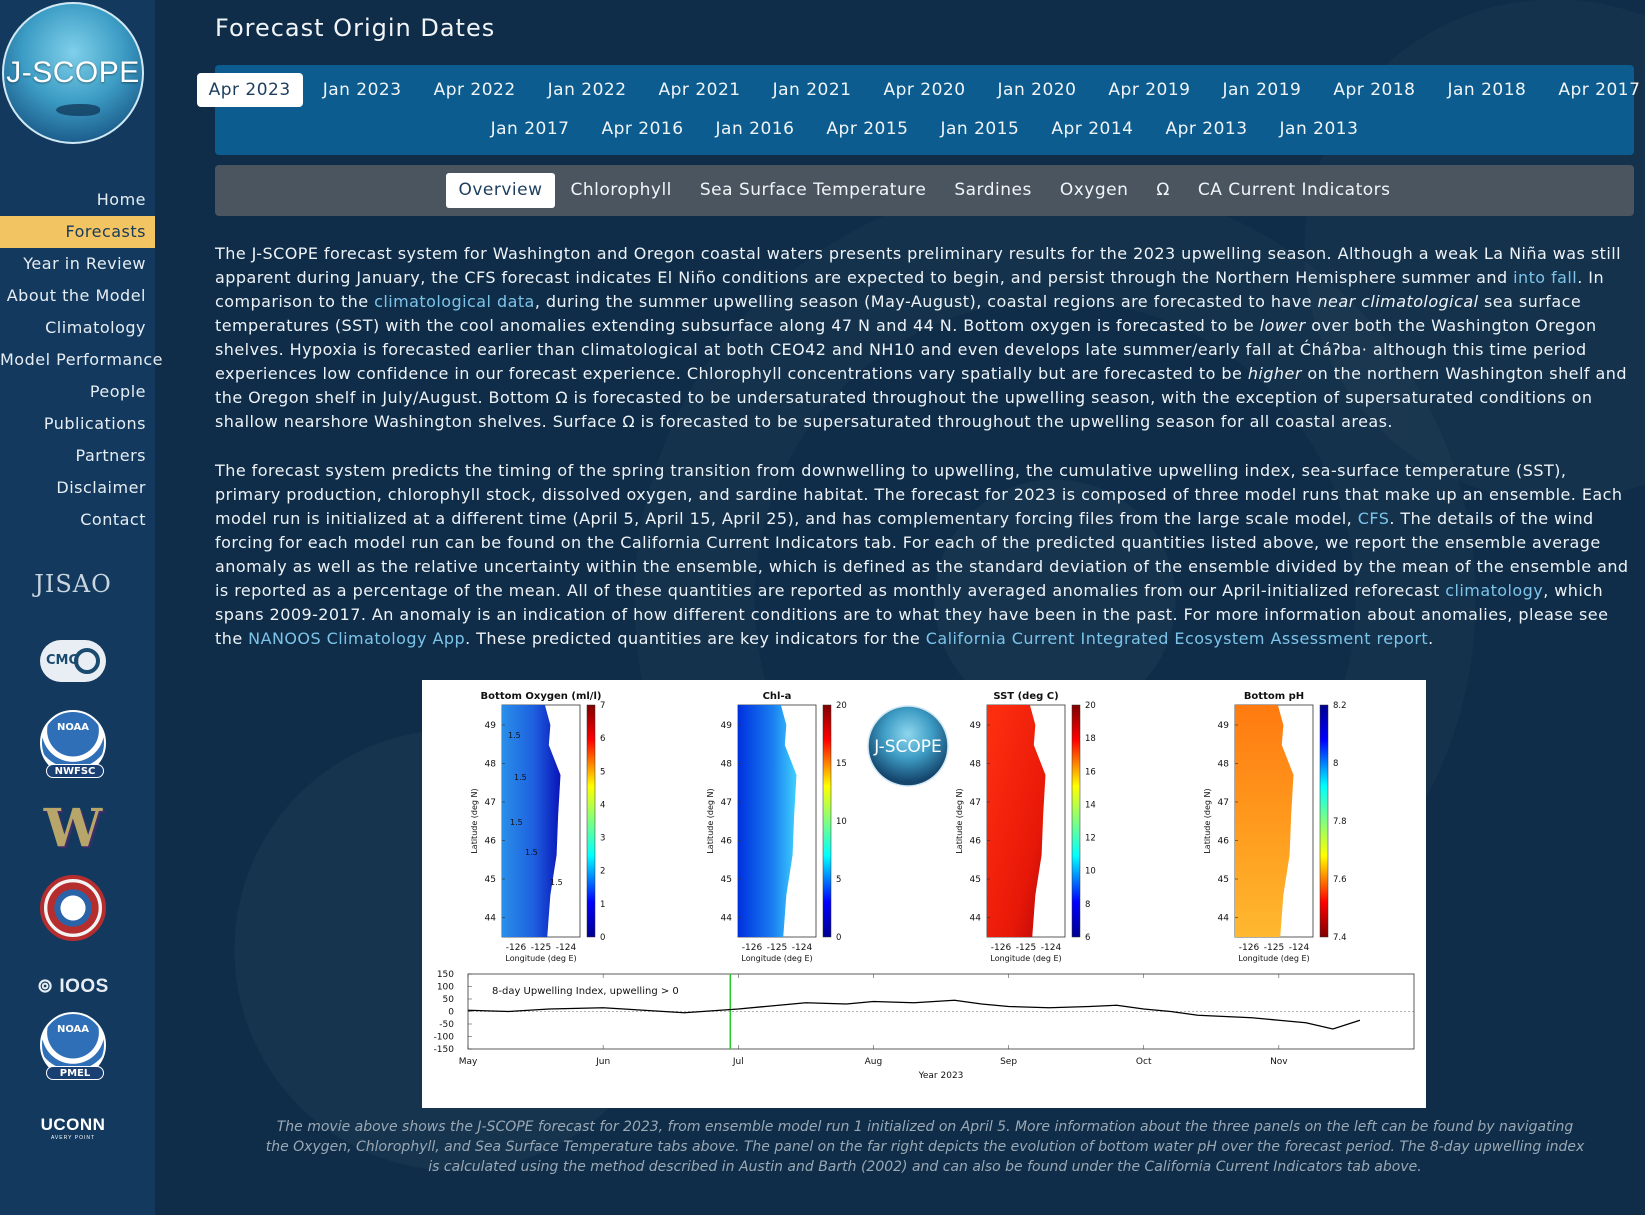 The image size is (1645, 1215). What do you see at coordinates (77, 456) in the screenshot?
I see `nav-item-partners: Partners` at bounding box center [77, 456].